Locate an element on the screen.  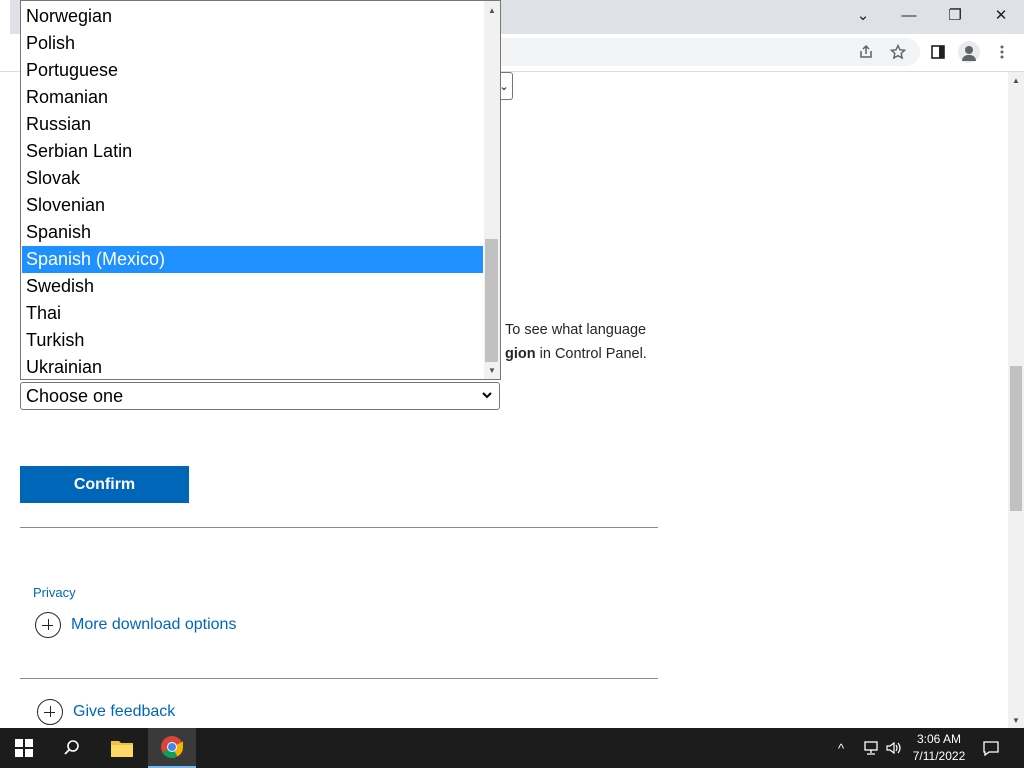
windows-taskbar: ^ 3:06 AM 7/11/2022 is located at coordinates (512, 748).